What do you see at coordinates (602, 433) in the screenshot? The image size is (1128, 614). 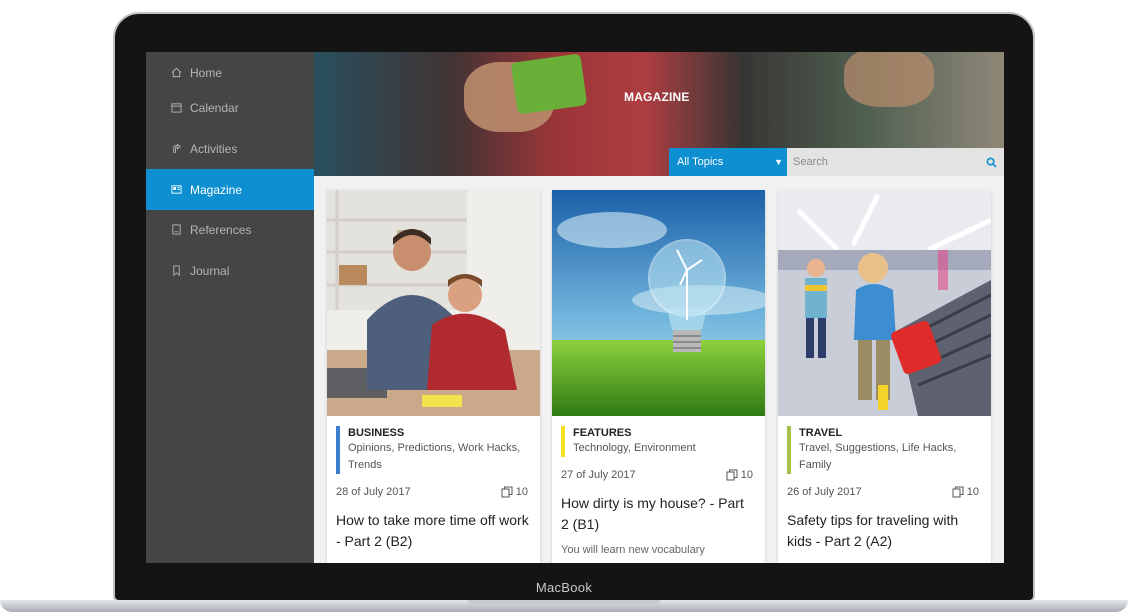 I see `category-name: FEATURES` at bounding box center [602, 433].